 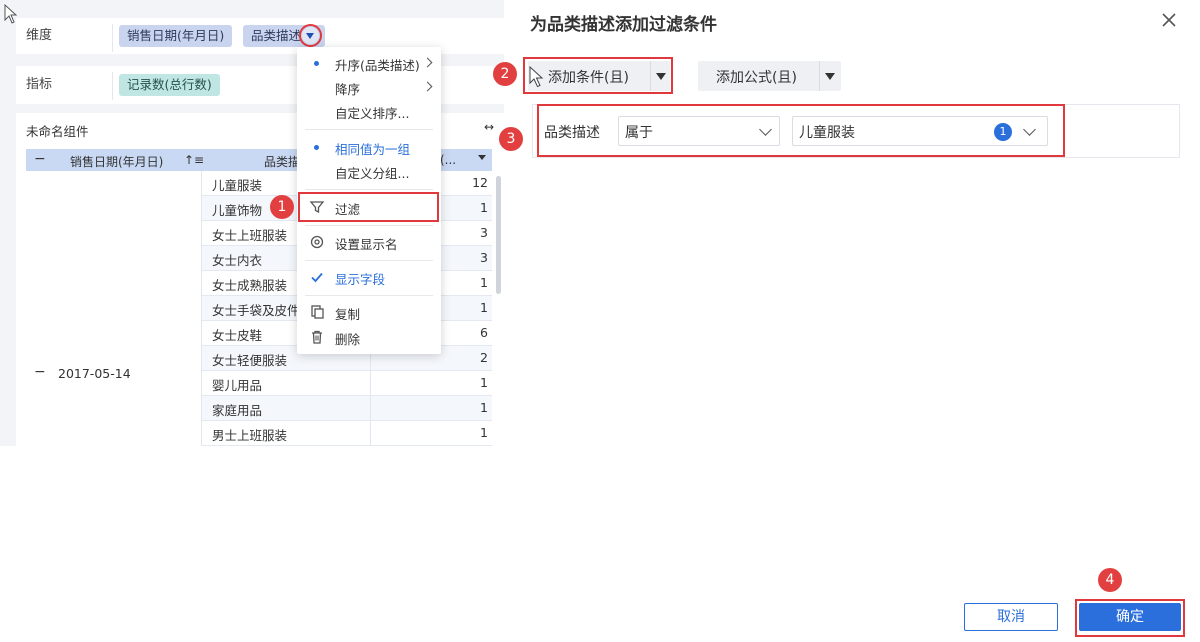 What do you see at coordinates (505, 74) in the screenshot?
I see `callout-badge-2: 2` at bounding box center [505, 74].